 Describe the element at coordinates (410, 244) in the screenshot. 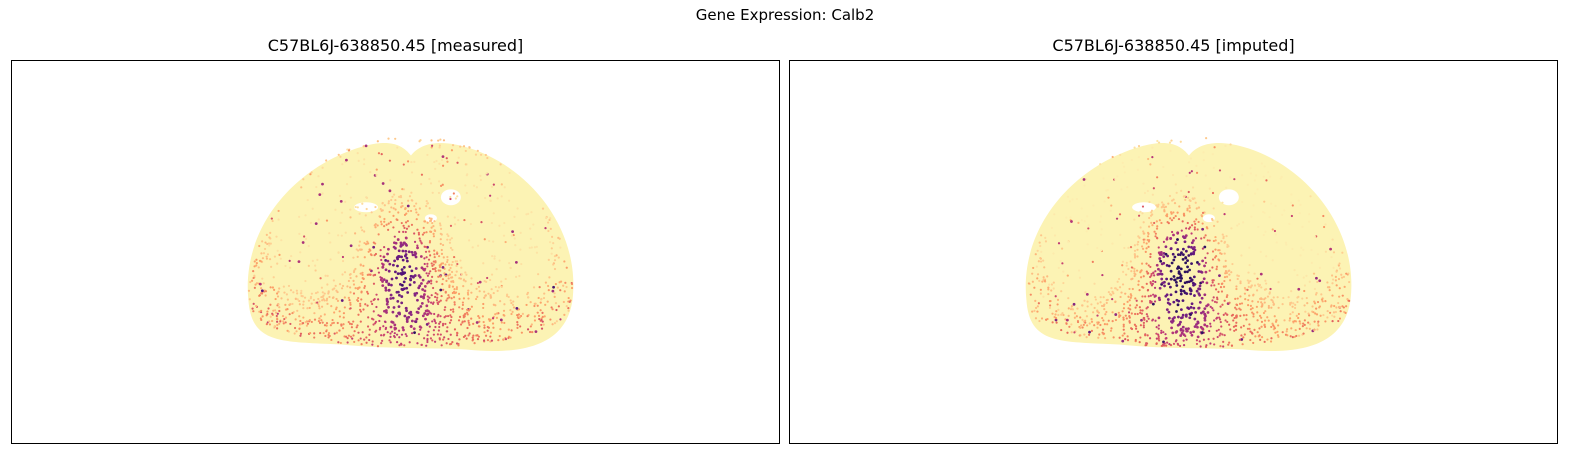

I see `scatter-plot-measured` at that location.